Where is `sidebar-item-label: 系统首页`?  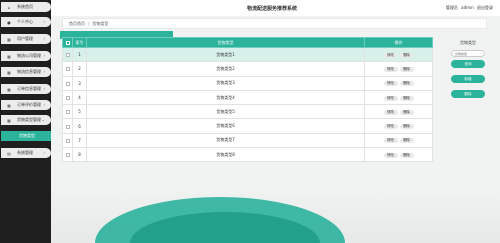 sidebar-item-label: 系统首页 is located at coordinates (25, 6).